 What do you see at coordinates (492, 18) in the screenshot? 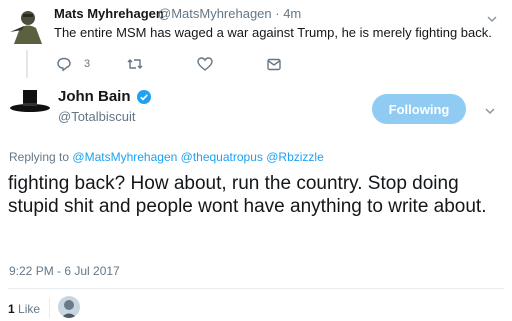
I see `parent-chevron-down-icon` at bounding box center [492, 18].